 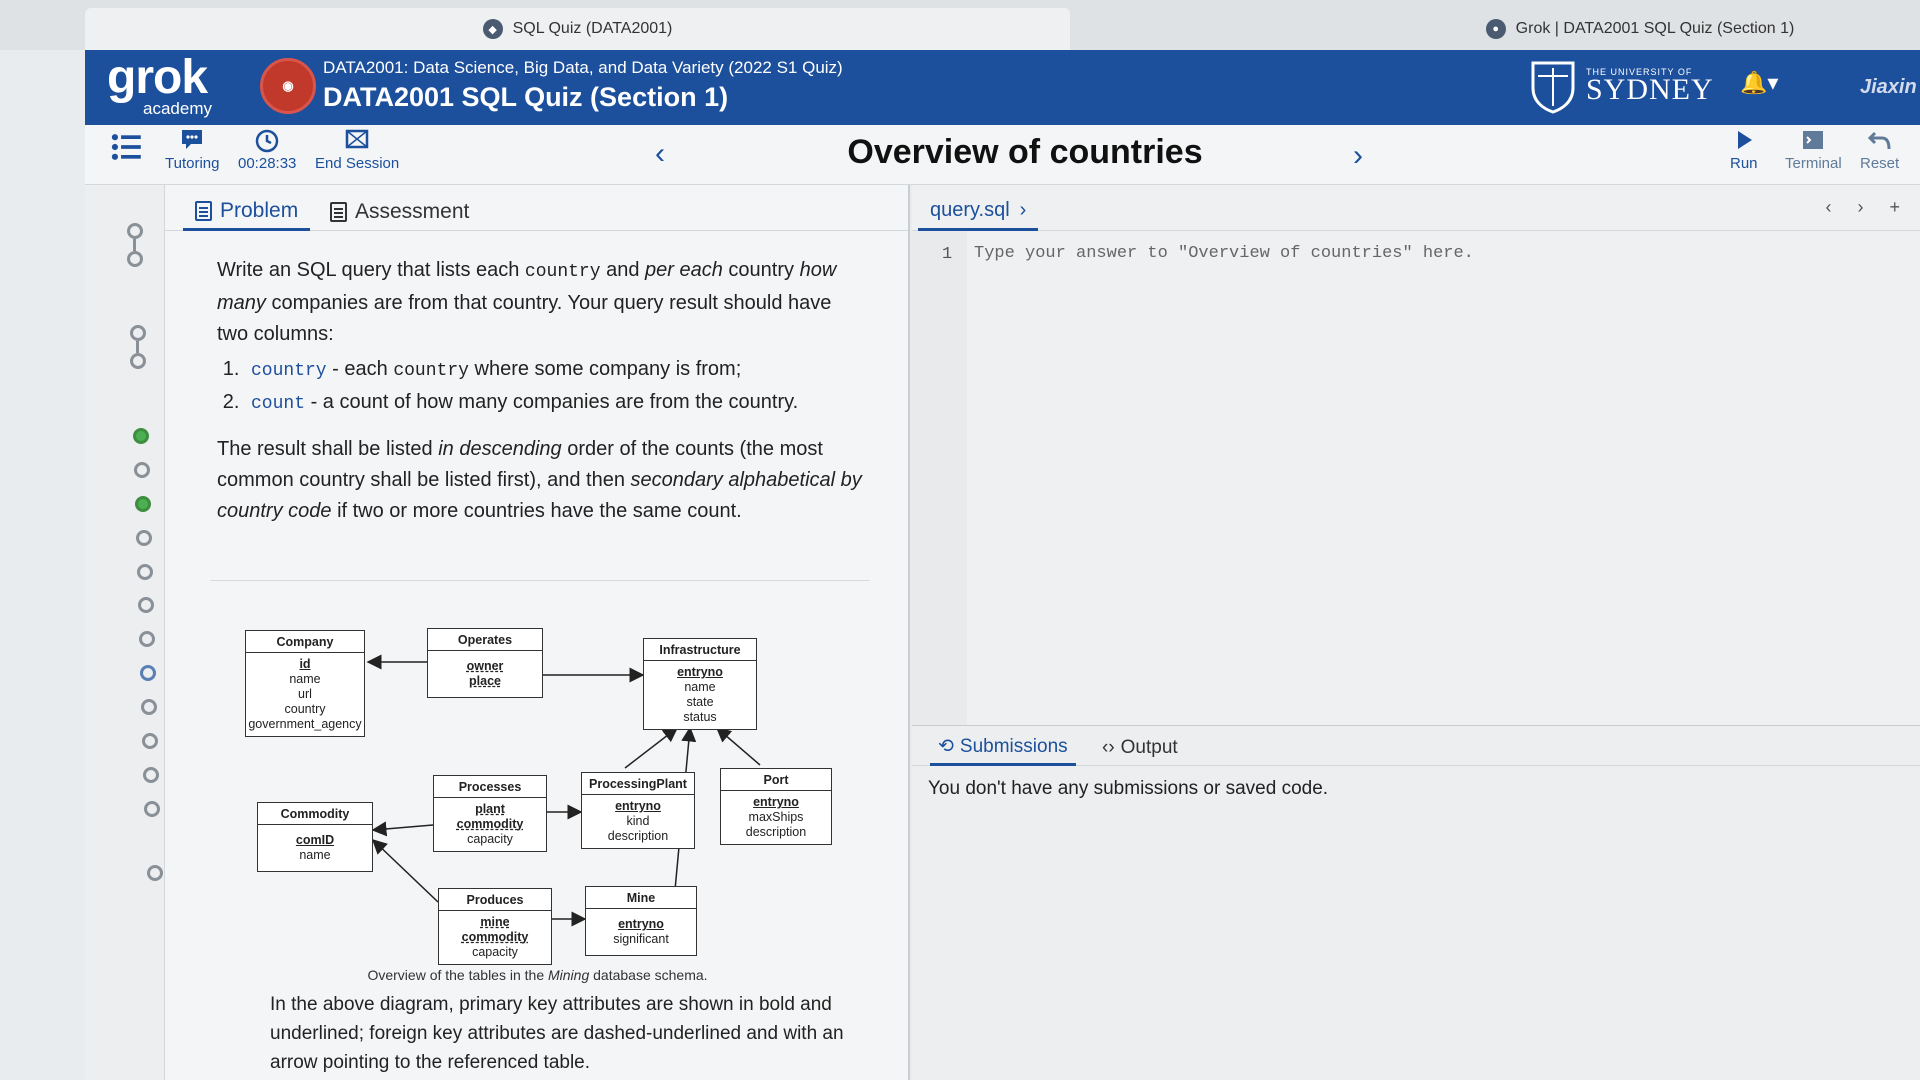 I want to click on table-infrastructure: Infrastructure entryno name state status, so click(x=700, y=684).